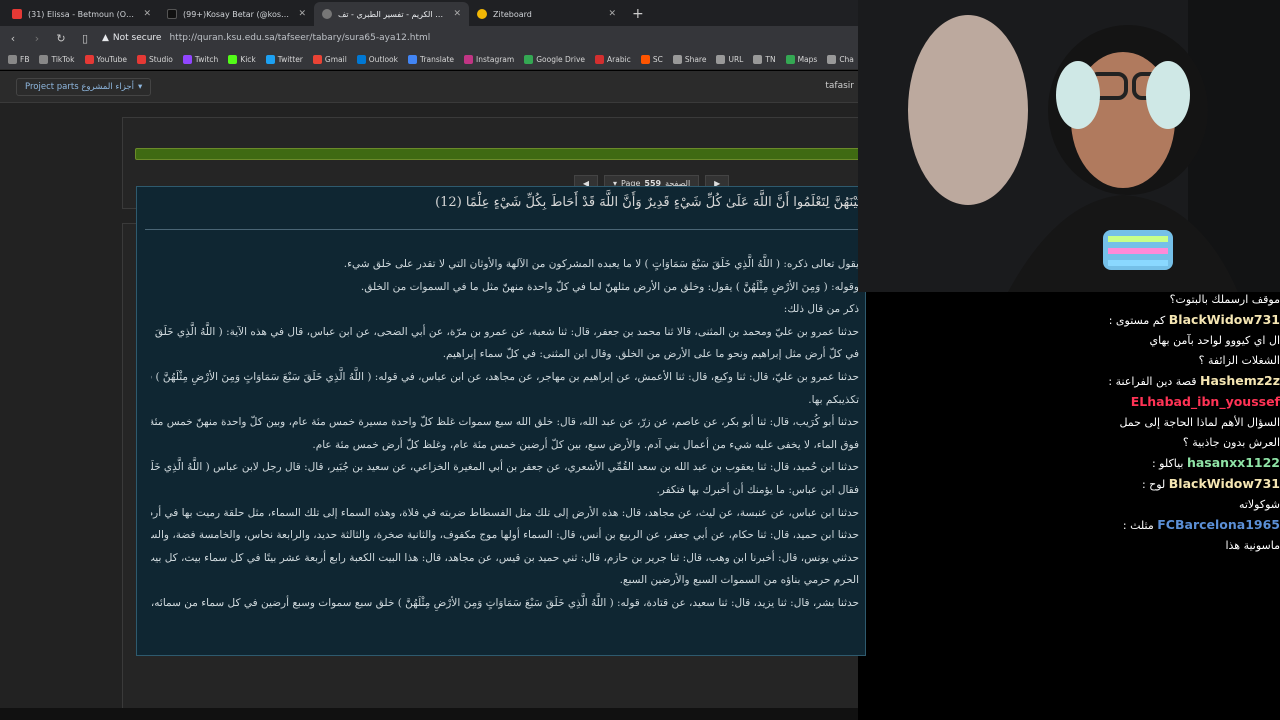  I want to click on bookmark-icon: ▯, so click(85, 38).